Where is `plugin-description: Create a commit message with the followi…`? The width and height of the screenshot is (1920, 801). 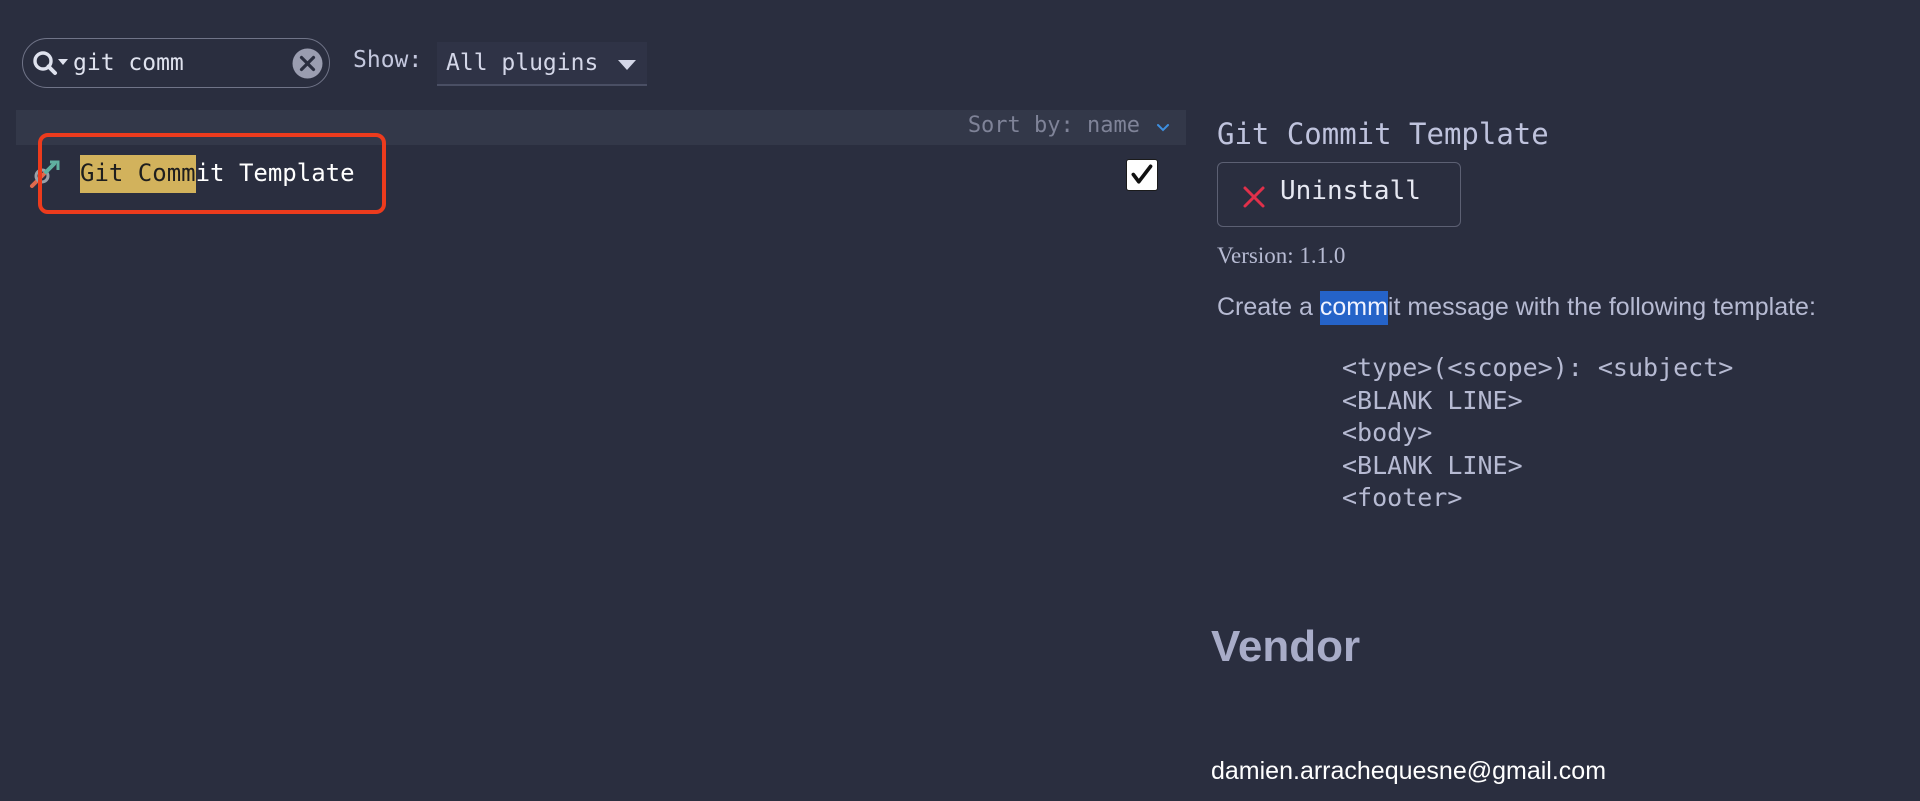 plugin-description: Create a commit message with the followi… is located at coordinates (1516, 308).